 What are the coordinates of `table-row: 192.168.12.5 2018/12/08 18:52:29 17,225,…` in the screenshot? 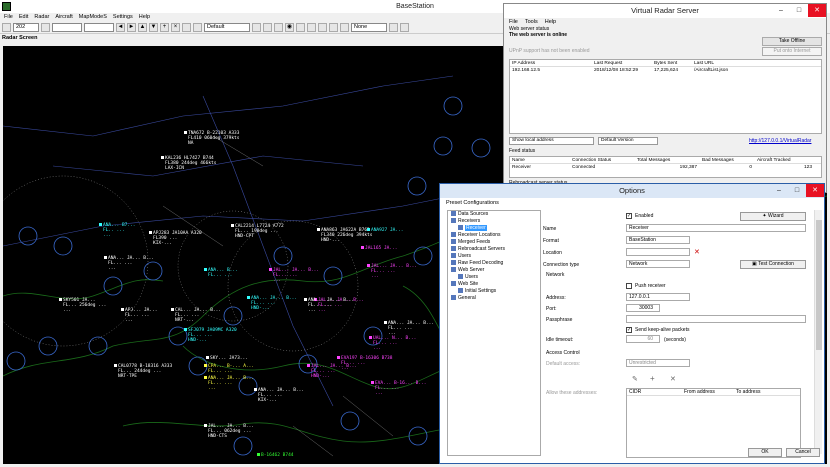 It's located at (665, 70).